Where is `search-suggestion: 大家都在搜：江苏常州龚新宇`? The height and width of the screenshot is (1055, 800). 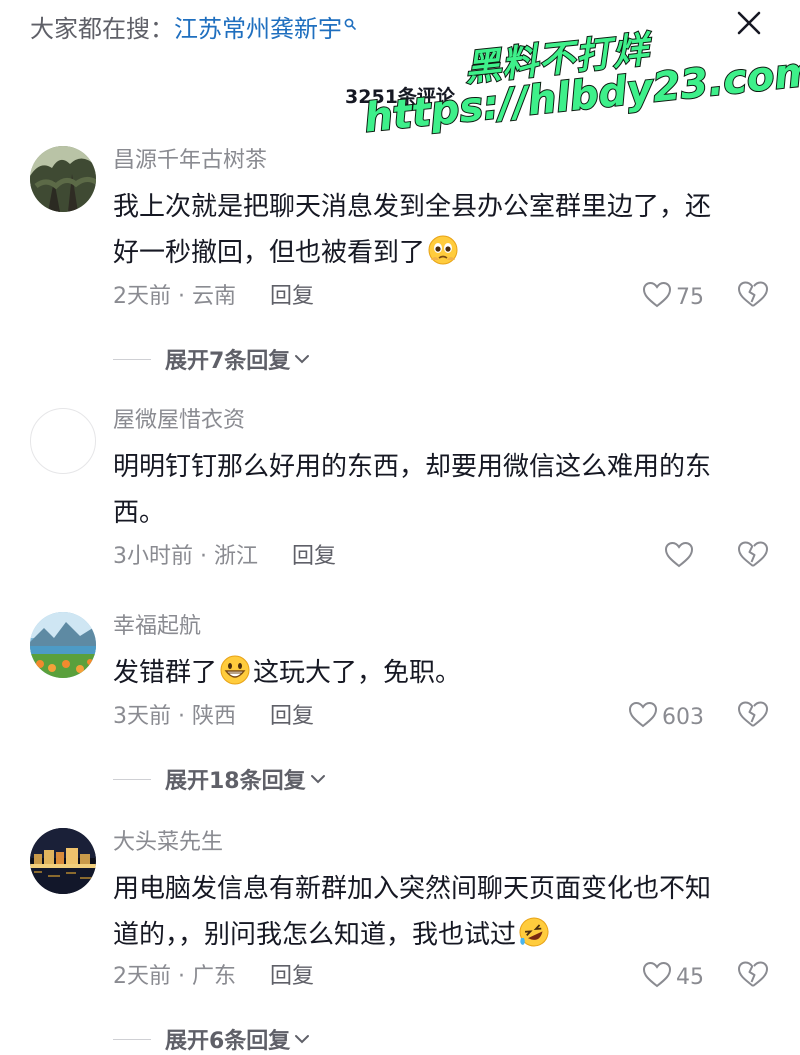 search-suggestion: 大家都在搜：江苏常州龚新宇 is located at coordinates (193, 29).